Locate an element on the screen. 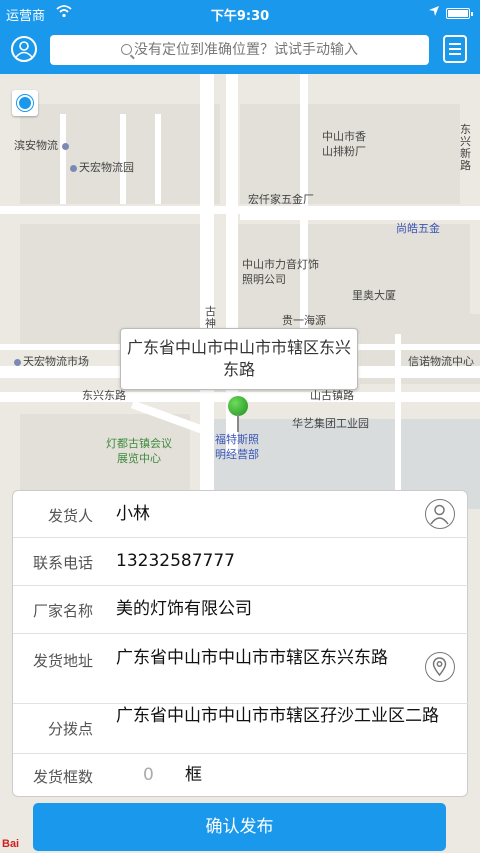 This screenshot has width=480, height=853. status-bar: 运营商 下午9:30 is located at coordinates (240, 13).